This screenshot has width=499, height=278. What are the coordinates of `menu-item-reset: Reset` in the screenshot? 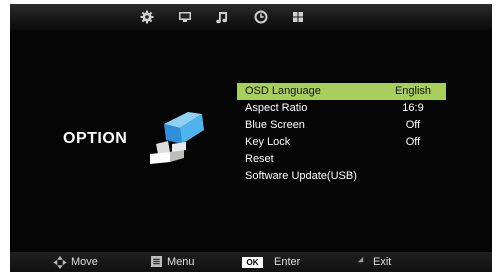 It's located at (341, 159).